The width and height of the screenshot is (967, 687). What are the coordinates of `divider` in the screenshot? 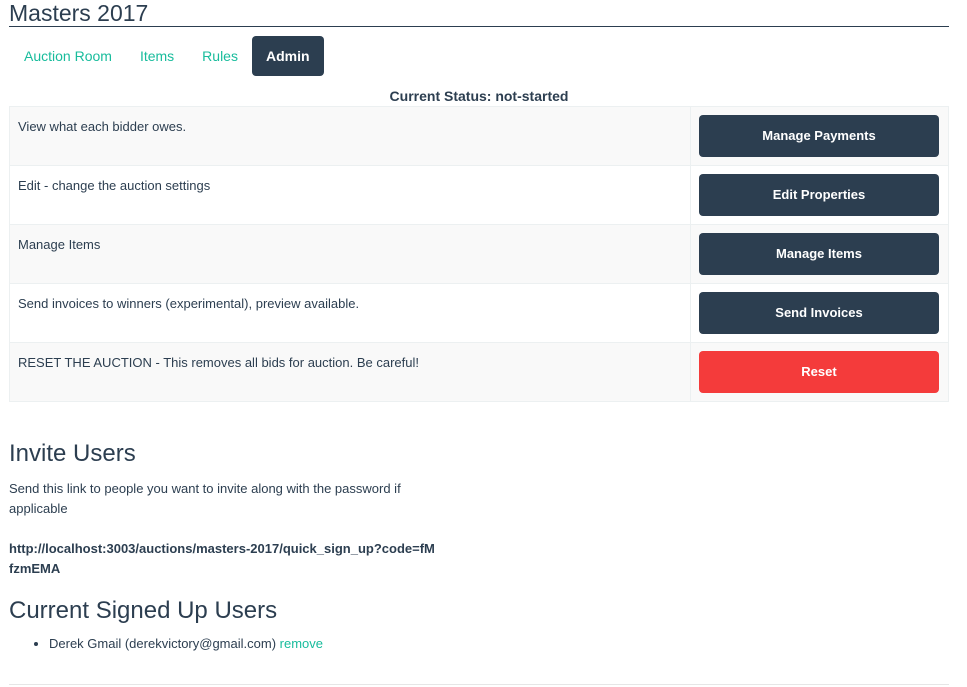 It's located at (479, 684).